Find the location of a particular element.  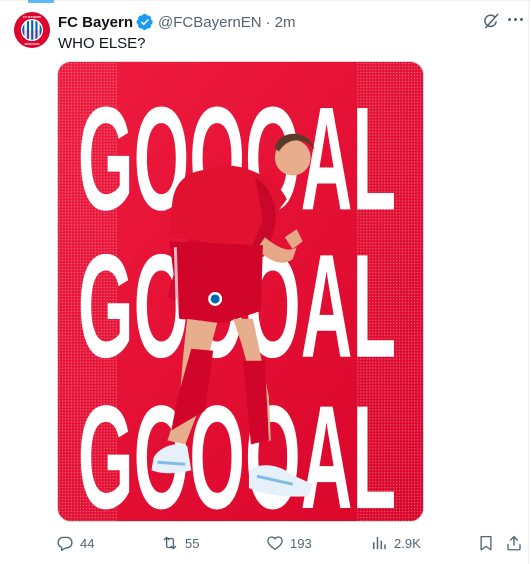

svg-text: FC BAYERN is located at coordinates (32, 17).